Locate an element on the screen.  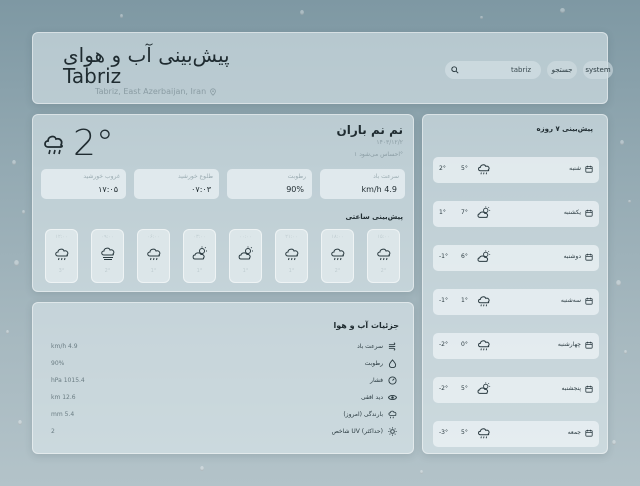
gauge-icon is located at coordinates (392, 380).